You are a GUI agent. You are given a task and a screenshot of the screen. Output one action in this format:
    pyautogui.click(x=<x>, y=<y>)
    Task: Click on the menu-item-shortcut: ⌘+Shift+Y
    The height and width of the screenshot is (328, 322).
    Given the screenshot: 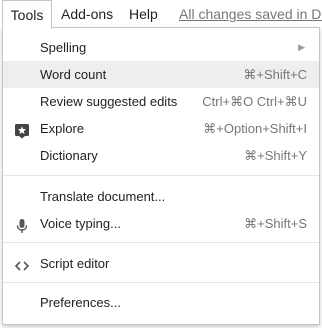 What is the action you would take?
    pyautogui.click(x=275, y=155)
    